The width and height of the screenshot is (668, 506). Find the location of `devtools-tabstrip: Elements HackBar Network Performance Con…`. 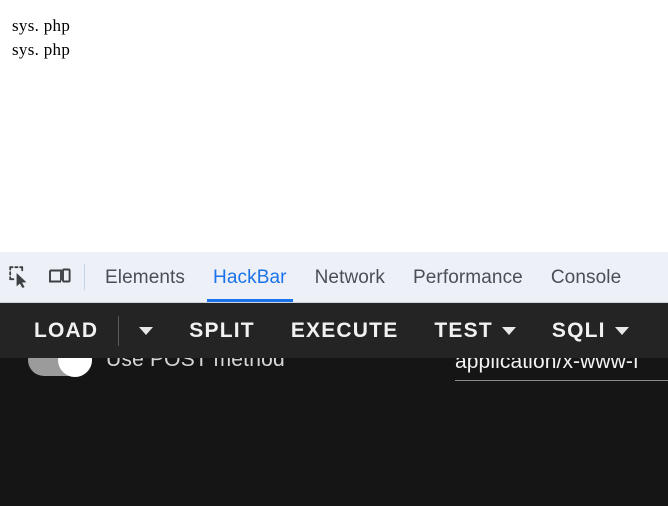

devtools-tabstrip: Elements HackBar Network Performance Con… is located at coordinates (334, 277).